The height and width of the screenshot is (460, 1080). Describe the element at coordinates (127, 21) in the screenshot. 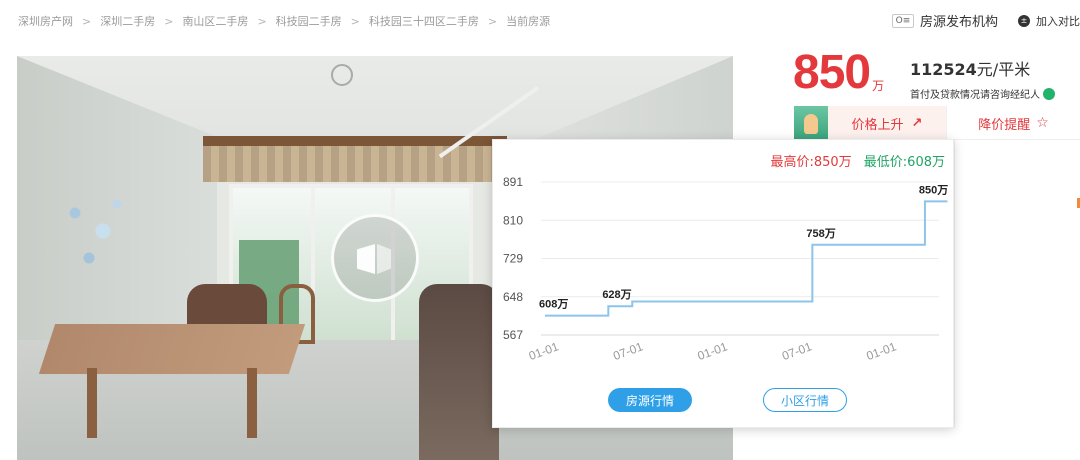

I see `breadcrumb-item: 深圳二手房` at that location.